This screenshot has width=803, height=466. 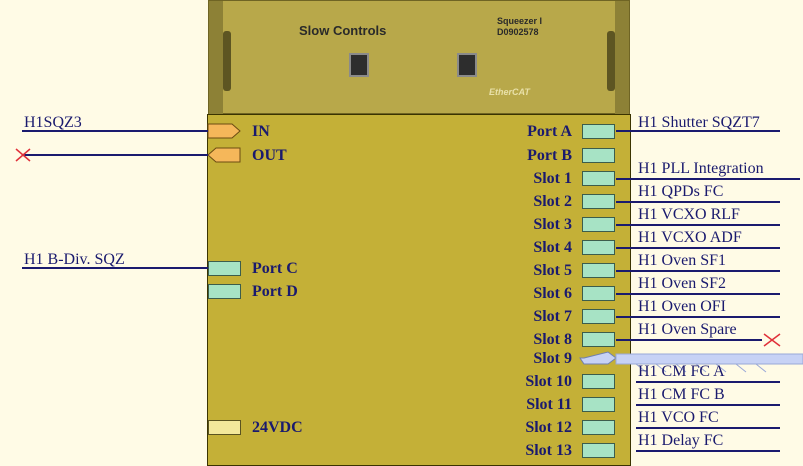 What do you see at coordinates (552, 339) in the screenshot?
I see `pin-label-slot-8: Slot 8` at bounding box center [552, 339].